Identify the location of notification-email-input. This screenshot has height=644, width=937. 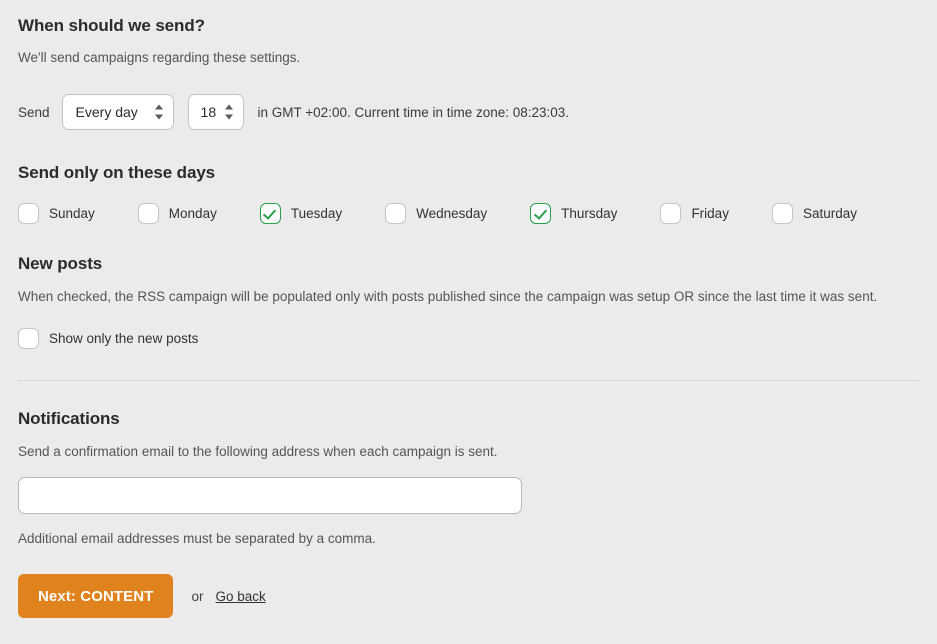
(270, 495).